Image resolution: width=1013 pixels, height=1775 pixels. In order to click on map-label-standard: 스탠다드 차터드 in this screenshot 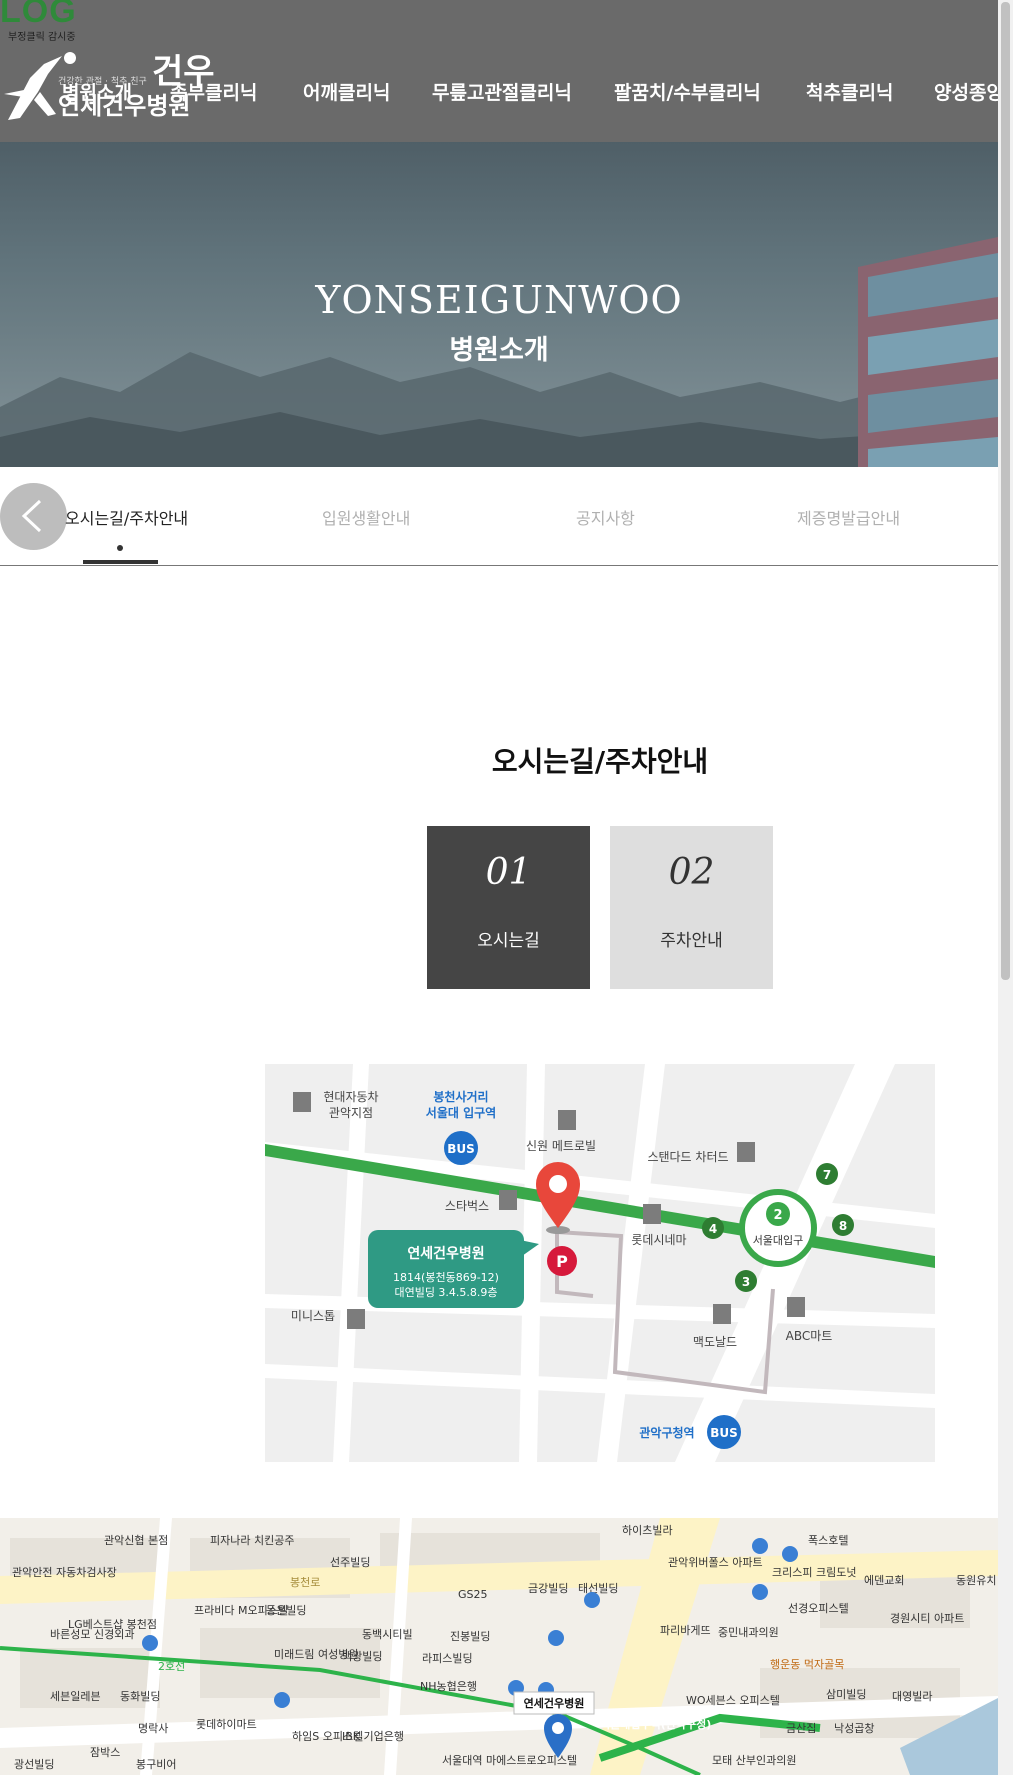, I will do `click(687, 1157)`.